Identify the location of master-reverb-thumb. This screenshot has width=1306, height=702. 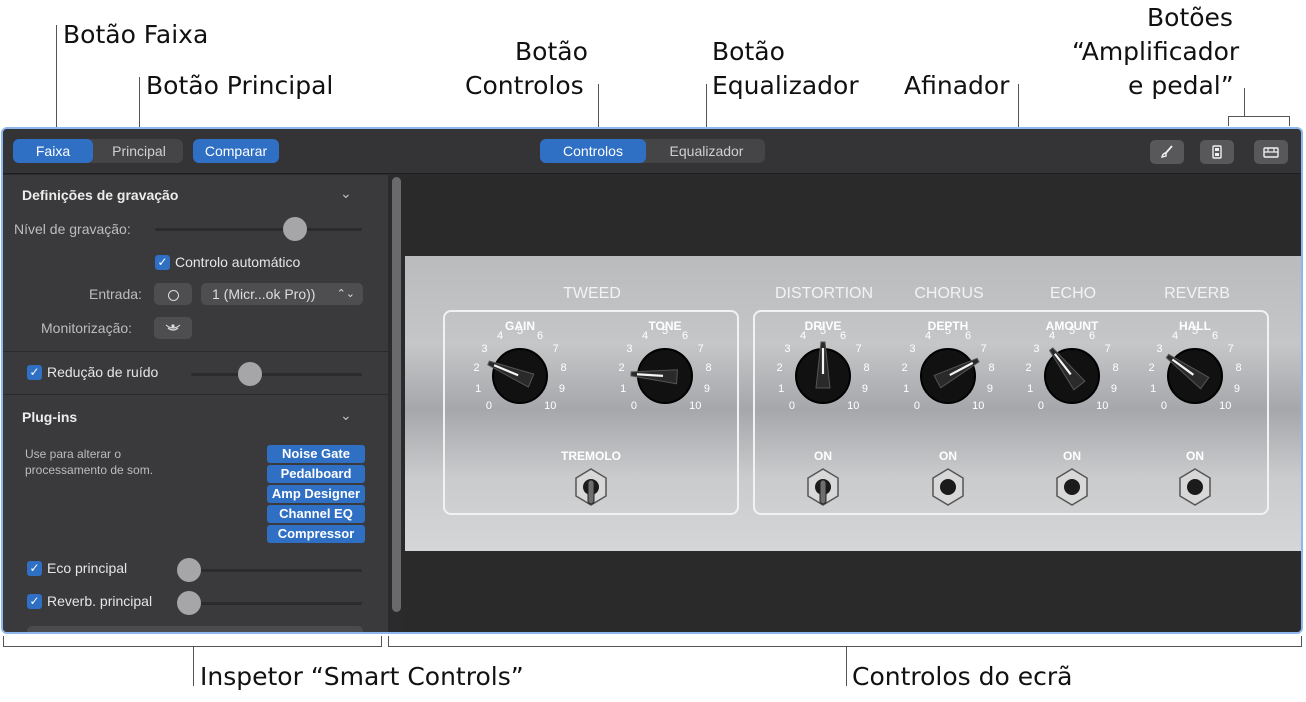
(189, 603).